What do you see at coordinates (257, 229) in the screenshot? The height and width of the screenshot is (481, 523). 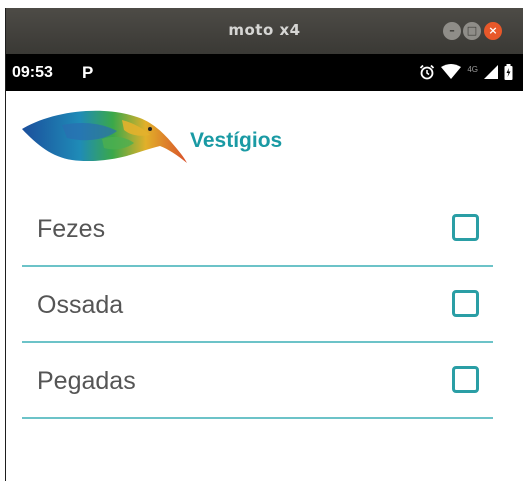 I see `list-item-fezes: Fezes` at bounding box center [257, 229].